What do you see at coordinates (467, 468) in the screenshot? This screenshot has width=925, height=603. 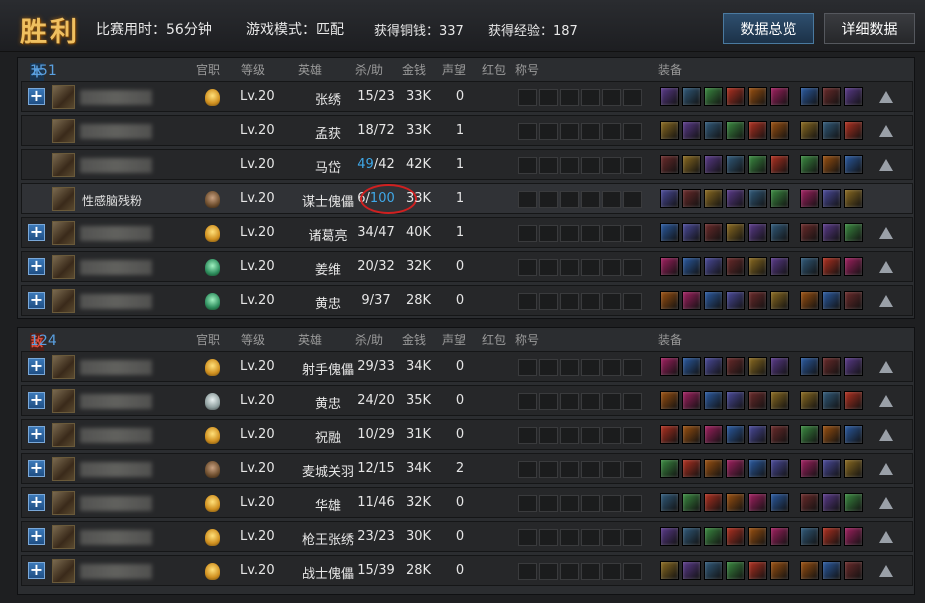 I see `player-row: + Lv.20 麦城关羽 12/15 34K 2` at bounding box center [467, 468].